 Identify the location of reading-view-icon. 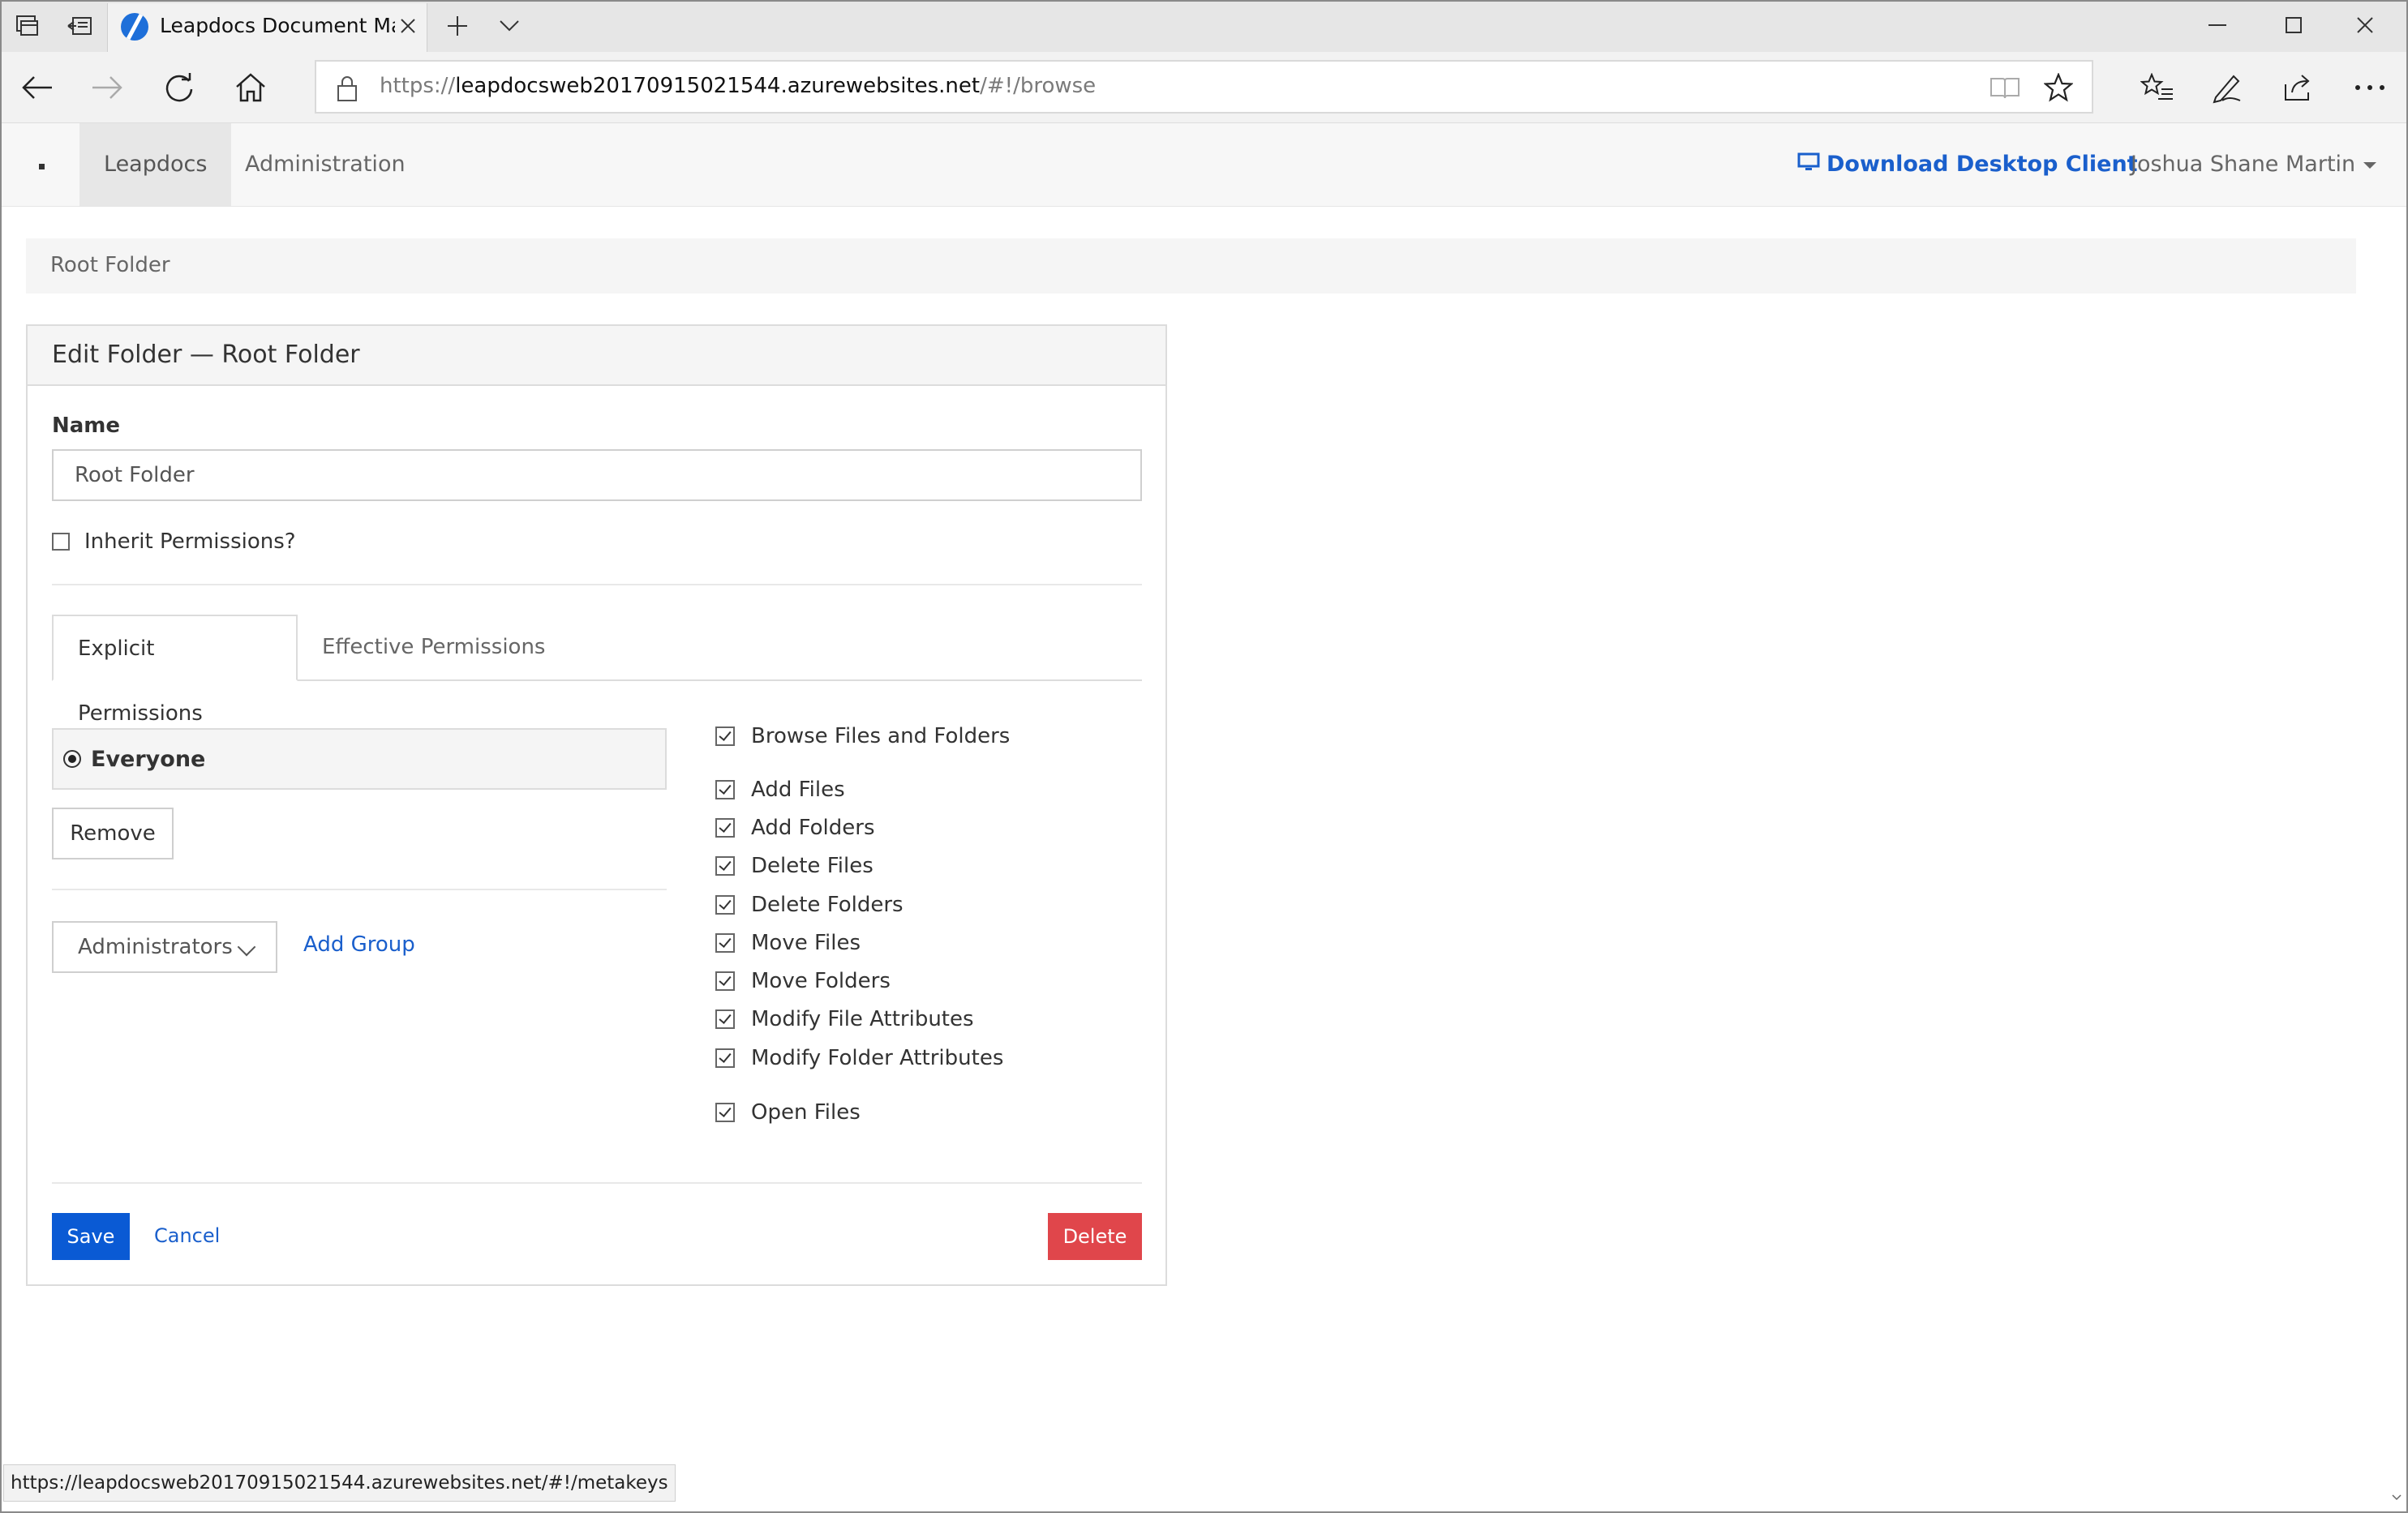
(2005, 87).